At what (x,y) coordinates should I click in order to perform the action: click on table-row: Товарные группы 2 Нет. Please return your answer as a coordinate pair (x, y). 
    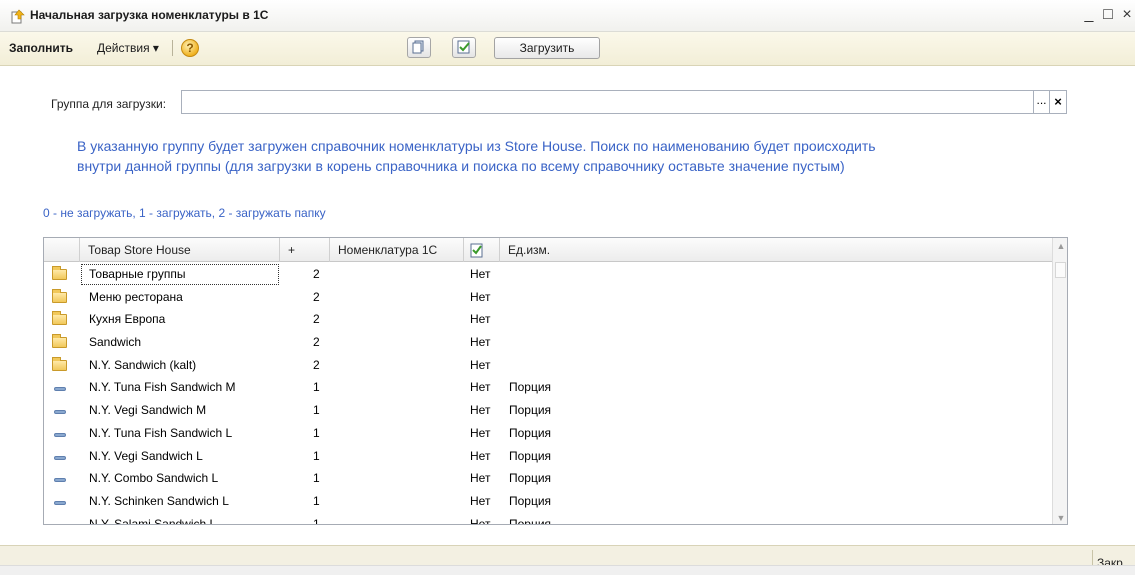
    Looking at the image, I should click on (548, 274).